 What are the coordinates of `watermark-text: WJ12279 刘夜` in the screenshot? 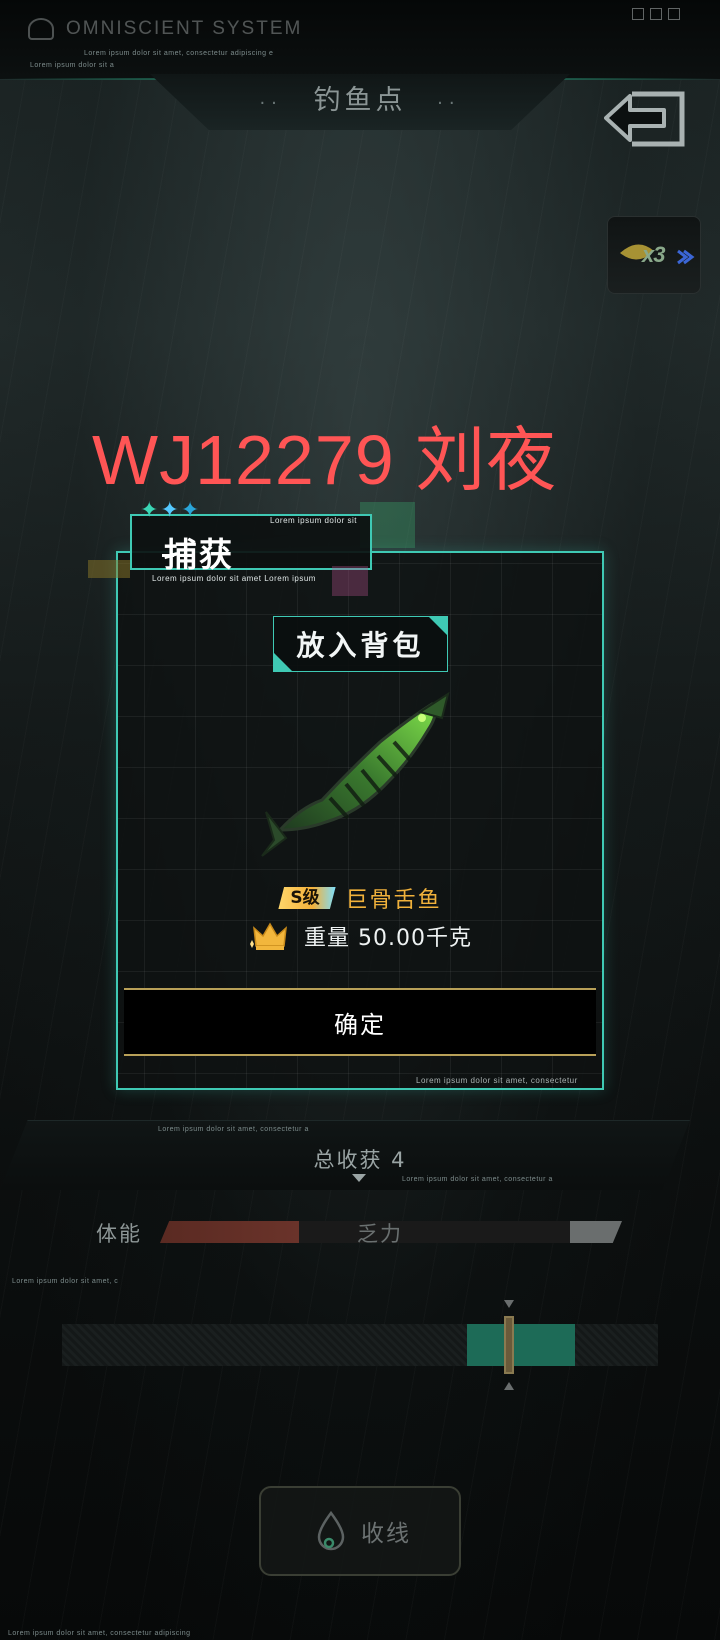 It's located at (325, 460).